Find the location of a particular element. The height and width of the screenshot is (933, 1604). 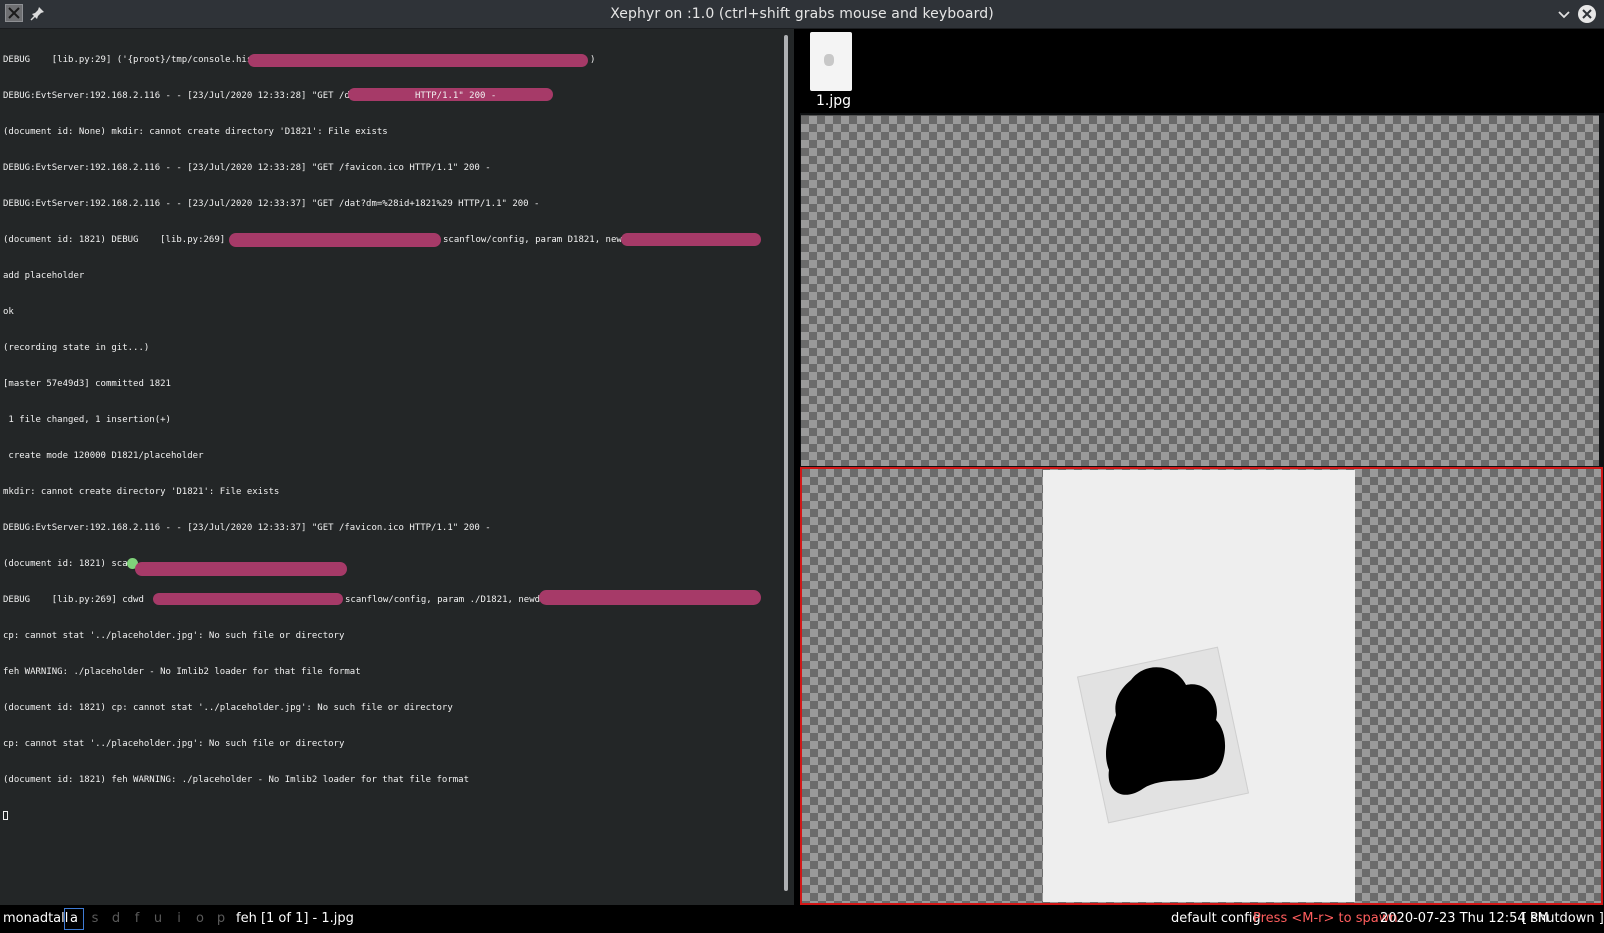

terminal-line: (recording state in git...) is located at coordinates (76, 348).